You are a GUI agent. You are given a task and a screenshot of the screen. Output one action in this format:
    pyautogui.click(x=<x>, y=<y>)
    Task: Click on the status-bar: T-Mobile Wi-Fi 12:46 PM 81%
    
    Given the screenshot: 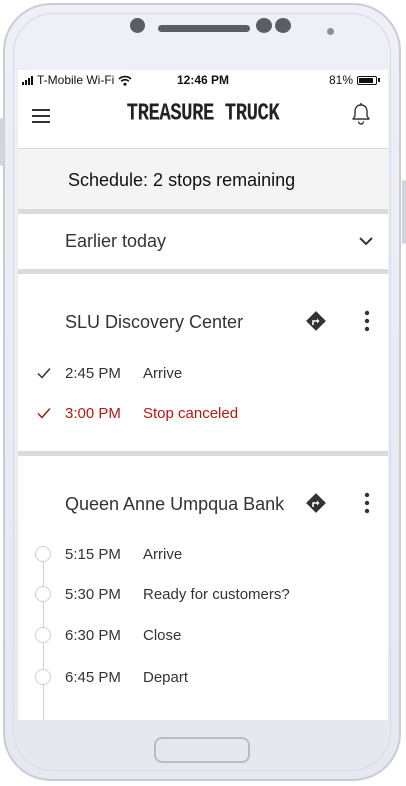 What is the action you would take?
    pyautogui.click(x=203, y=80)
    